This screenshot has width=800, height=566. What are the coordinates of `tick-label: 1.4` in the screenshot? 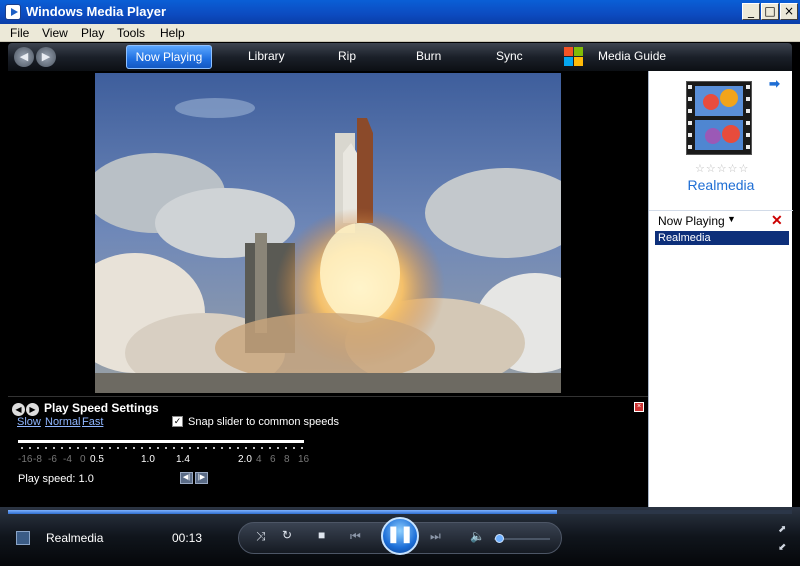 It's located at (183, 459).